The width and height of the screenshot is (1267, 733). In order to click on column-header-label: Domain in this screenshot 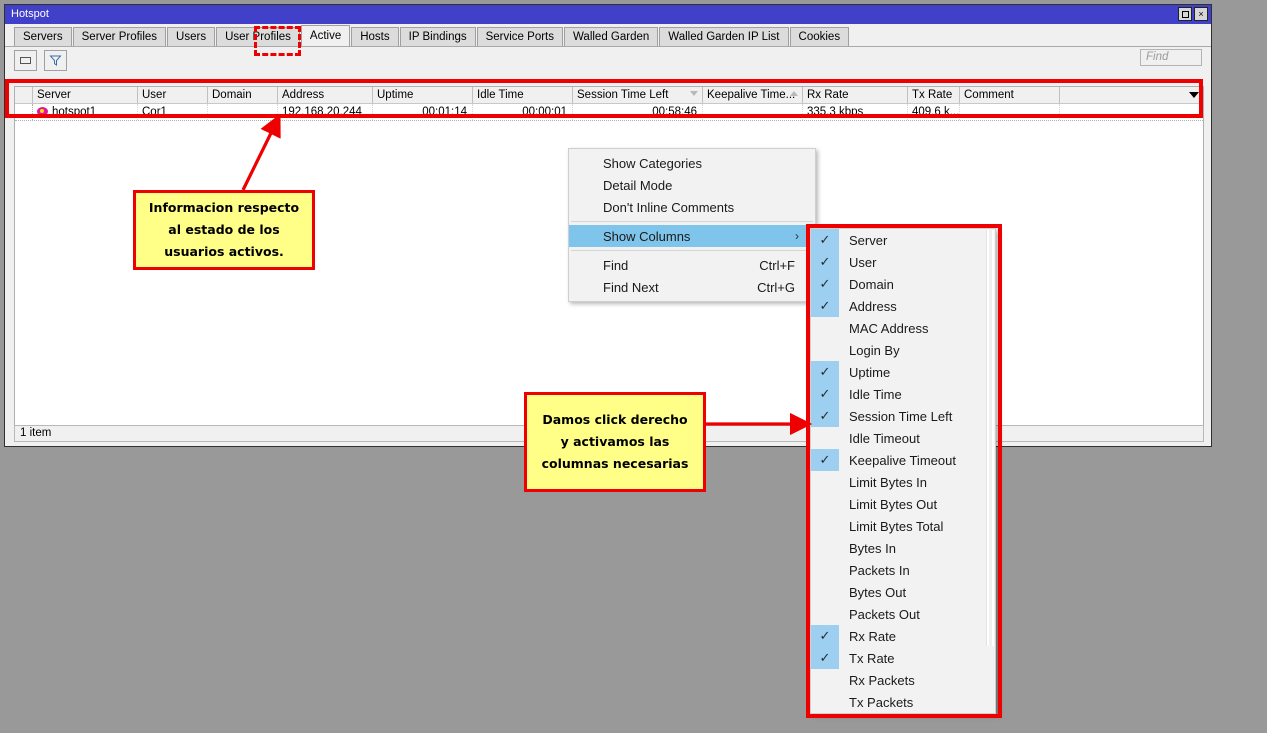, I will do `click(232, 95)`.